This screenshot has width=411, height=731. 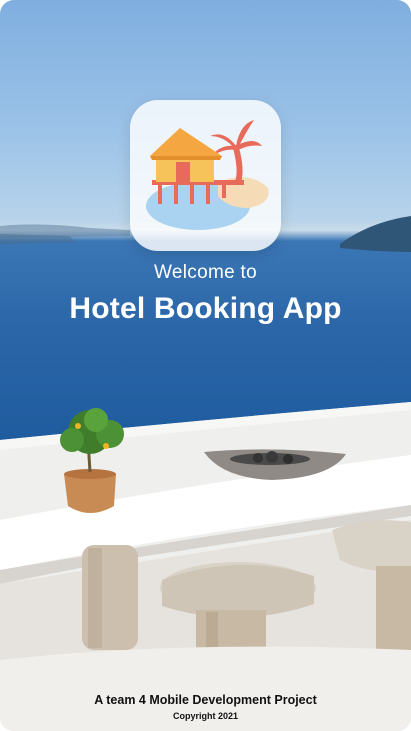 I want to click on app-title: Hotel Booking App, so click(x=205, y=308).